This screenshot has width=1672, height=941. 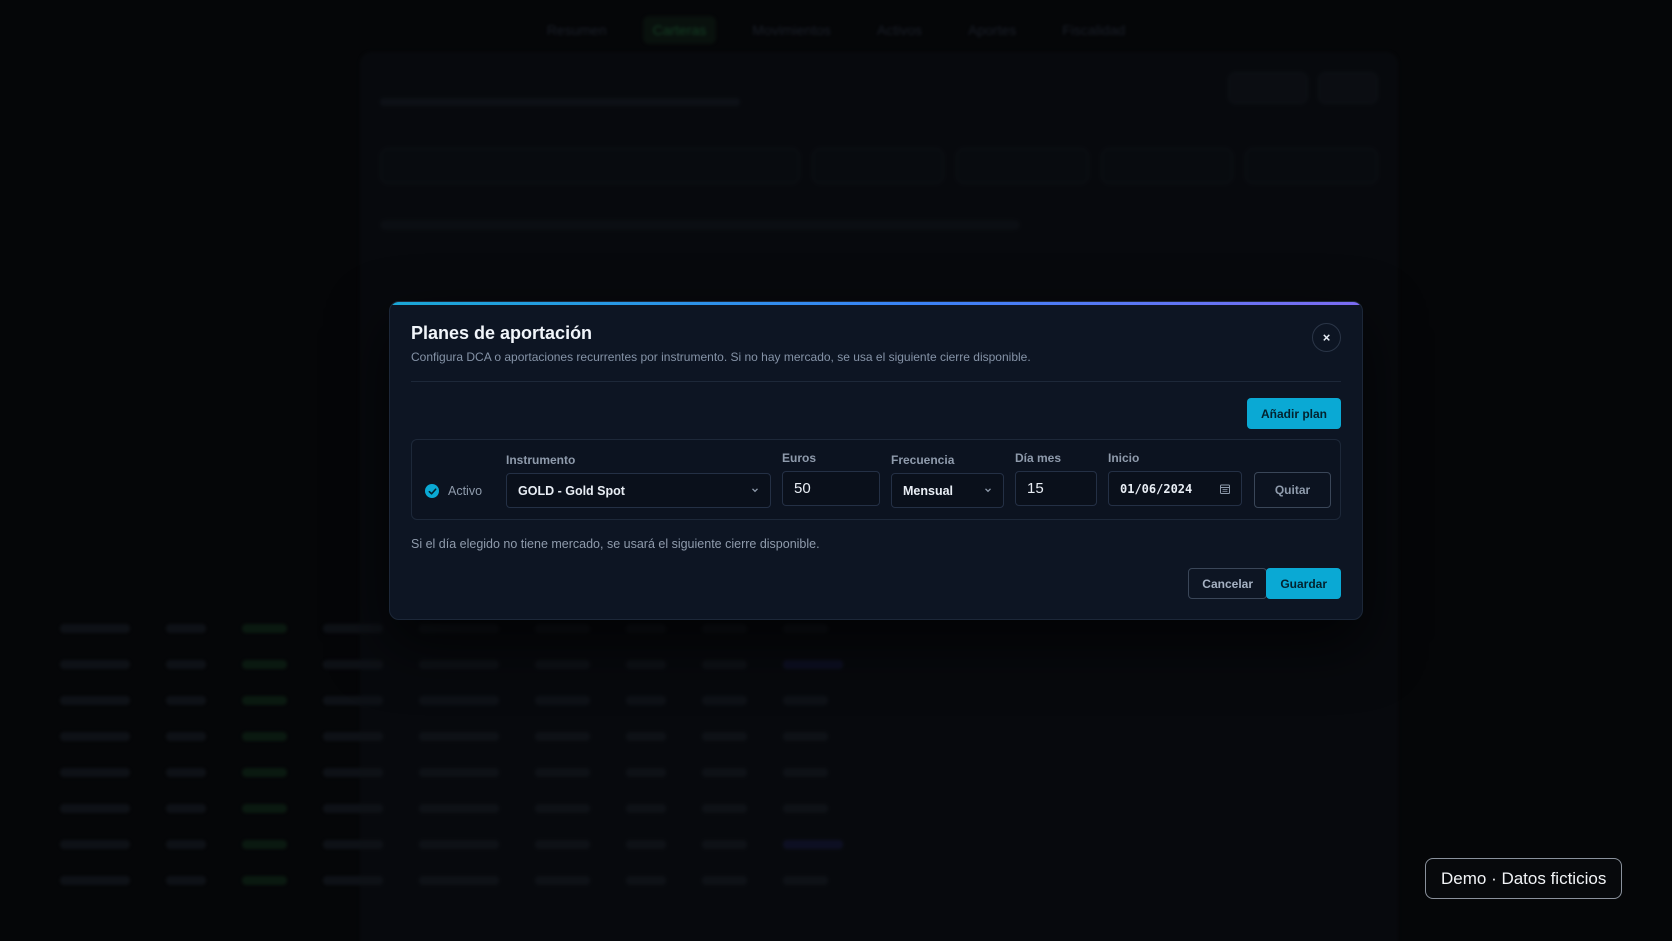 I want to click on divider, so click(x=876, y=381).